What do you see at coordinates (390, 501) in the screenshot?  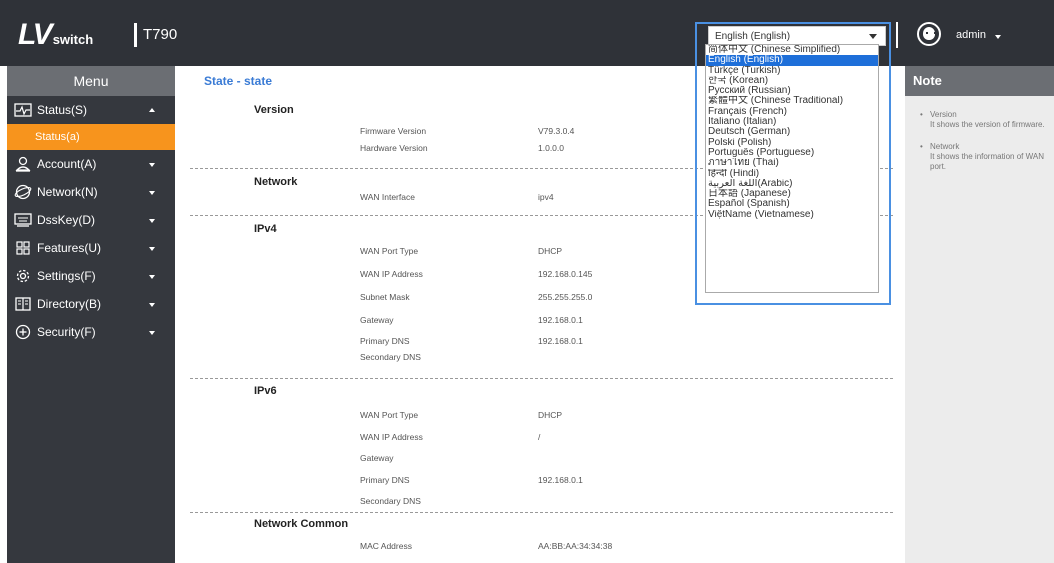 I see `field-label: Secondary DNS` at bounding box center [390, 501].